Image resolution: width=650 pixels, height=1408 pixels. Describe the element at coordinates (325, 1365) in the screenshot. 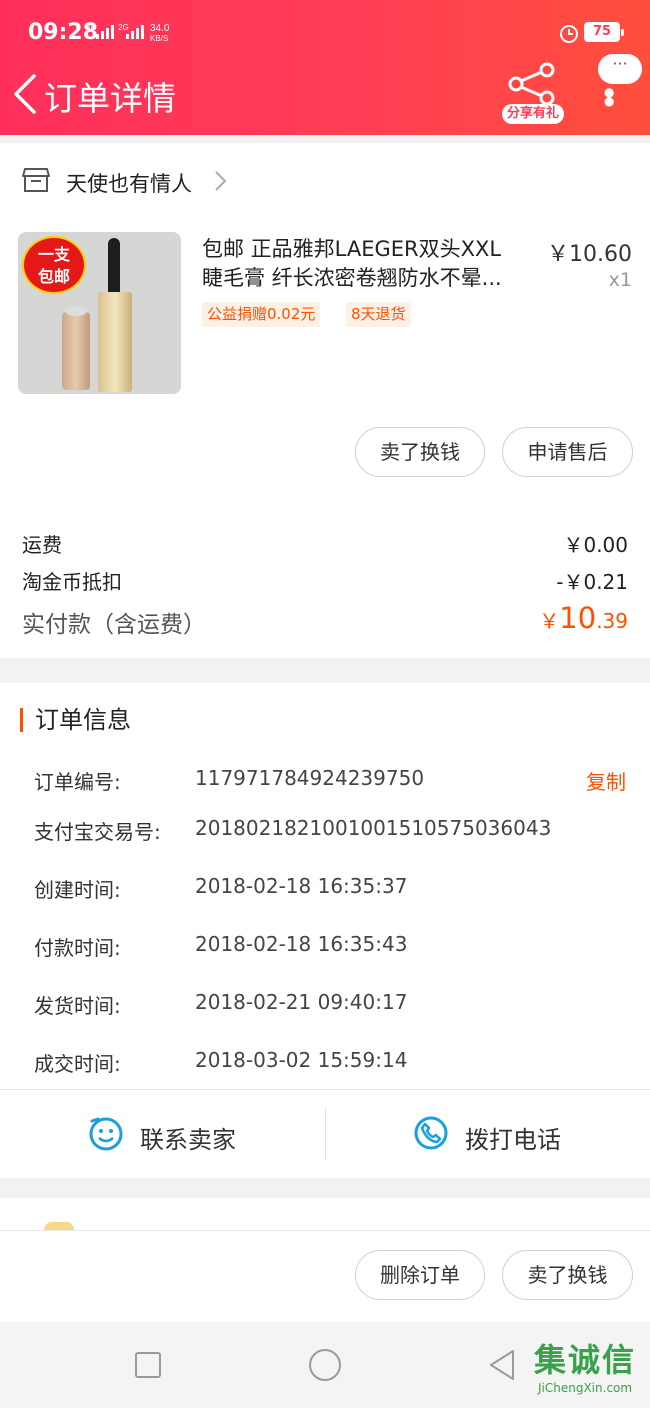

I see `home-icon` at that location.